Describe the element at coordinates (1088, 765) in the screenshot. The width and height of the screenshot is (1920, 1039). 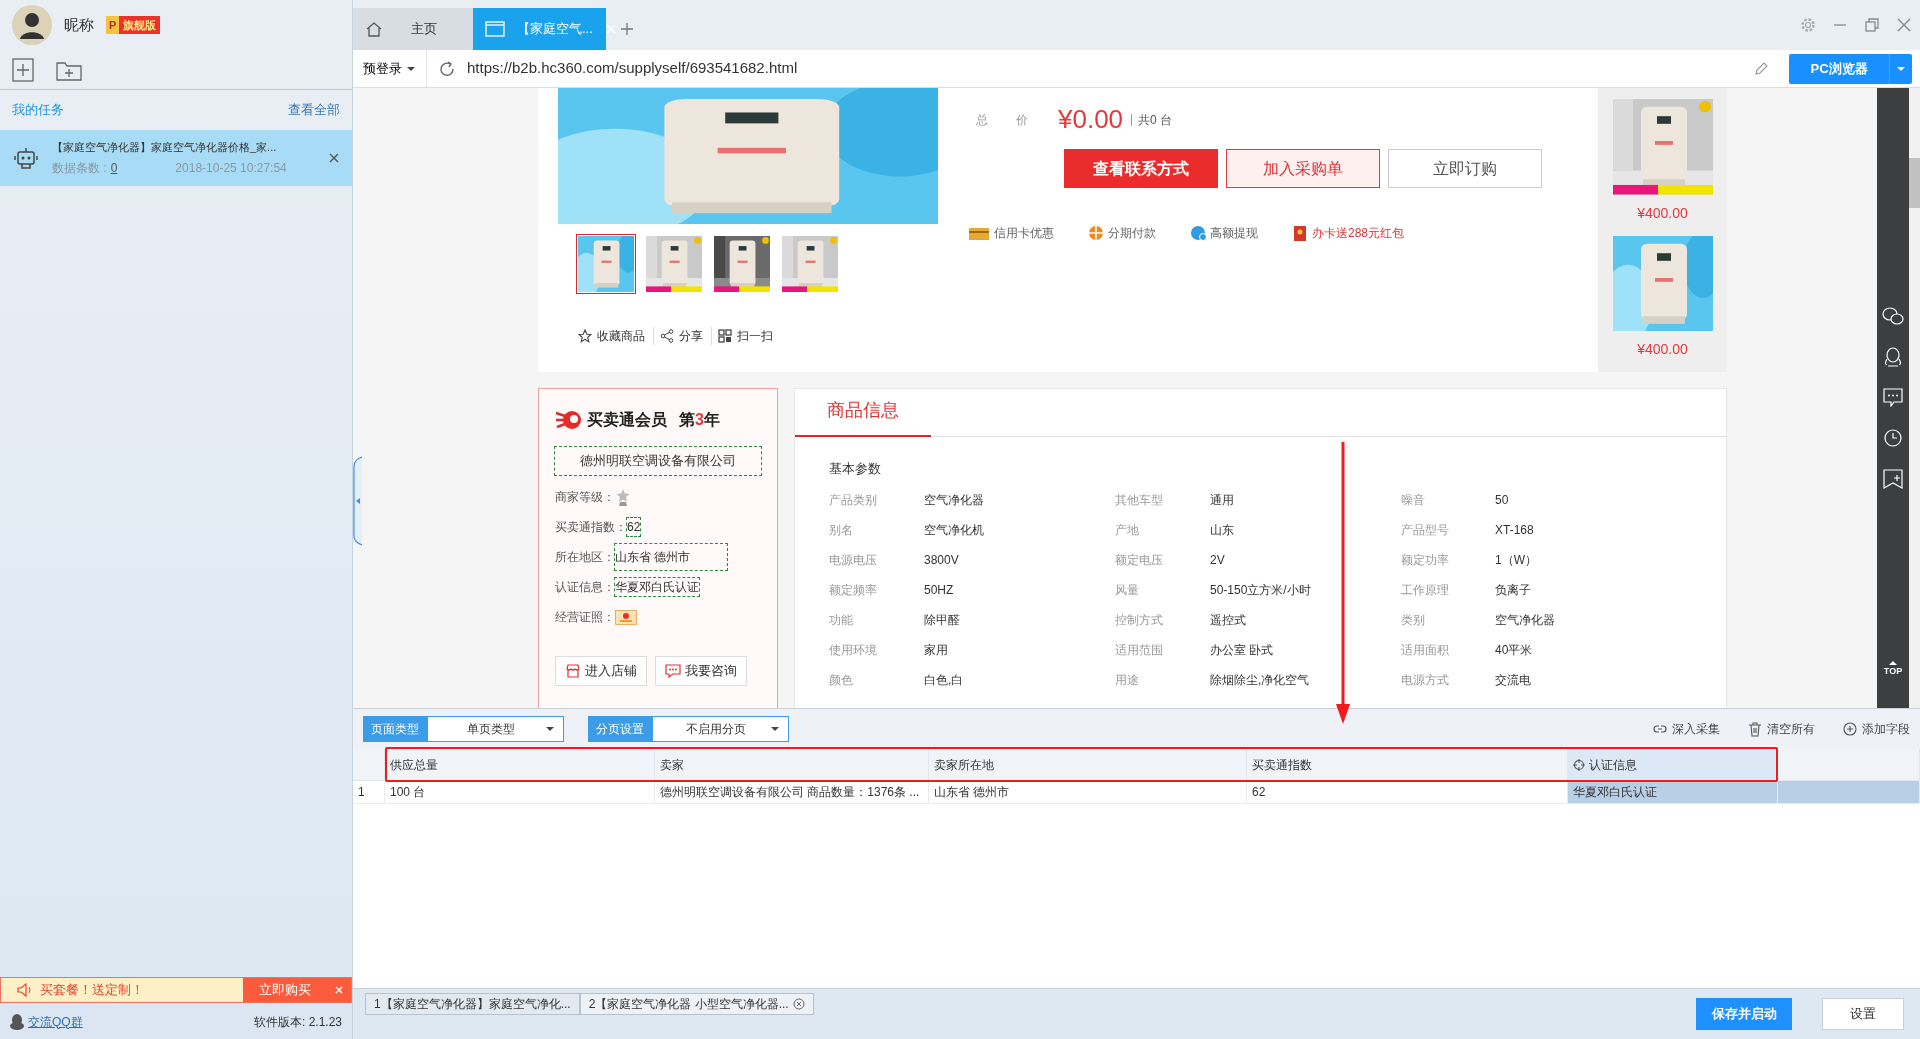
I see `column-header: 卖家所在地` at that location.